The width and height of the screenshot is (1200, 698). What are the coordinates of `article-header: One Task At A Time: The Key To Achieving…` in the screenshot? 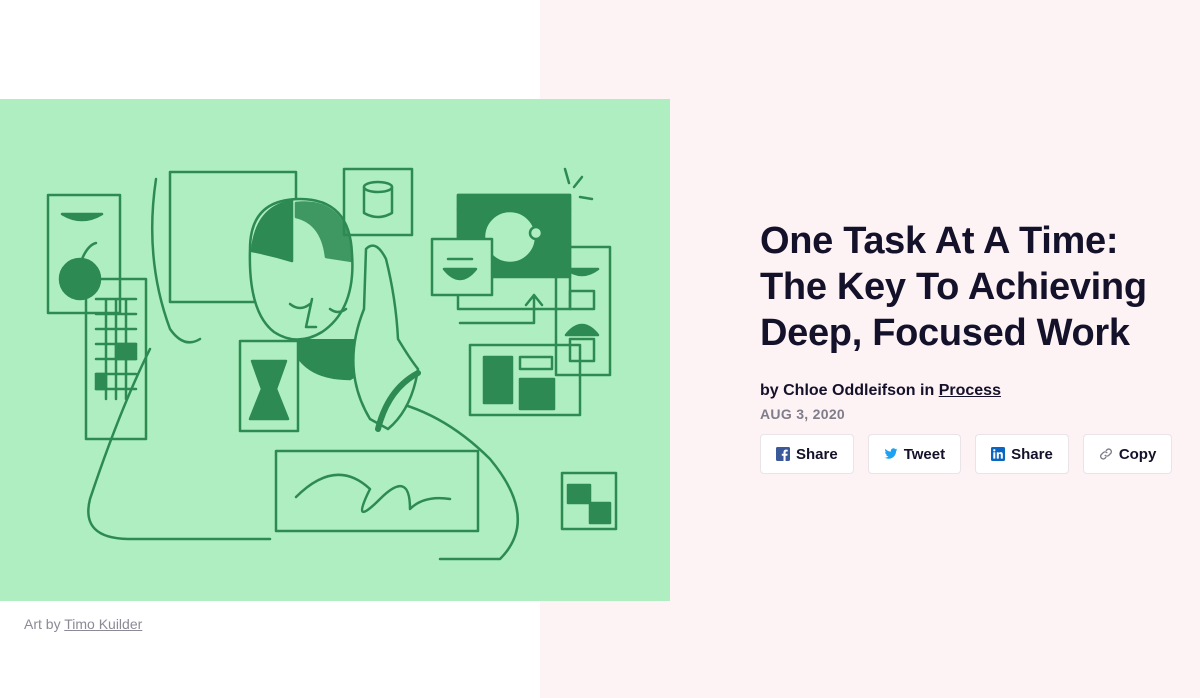 It's located at (970, 346).